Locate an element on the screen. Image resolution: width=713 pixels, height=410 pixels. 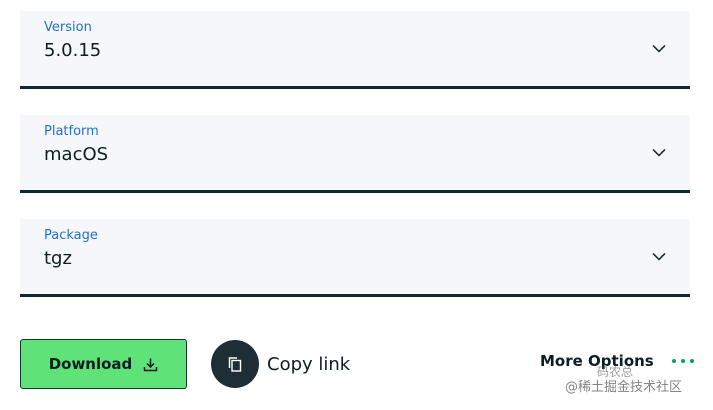
platform-value: macOS is located at coordinates (76, 154).